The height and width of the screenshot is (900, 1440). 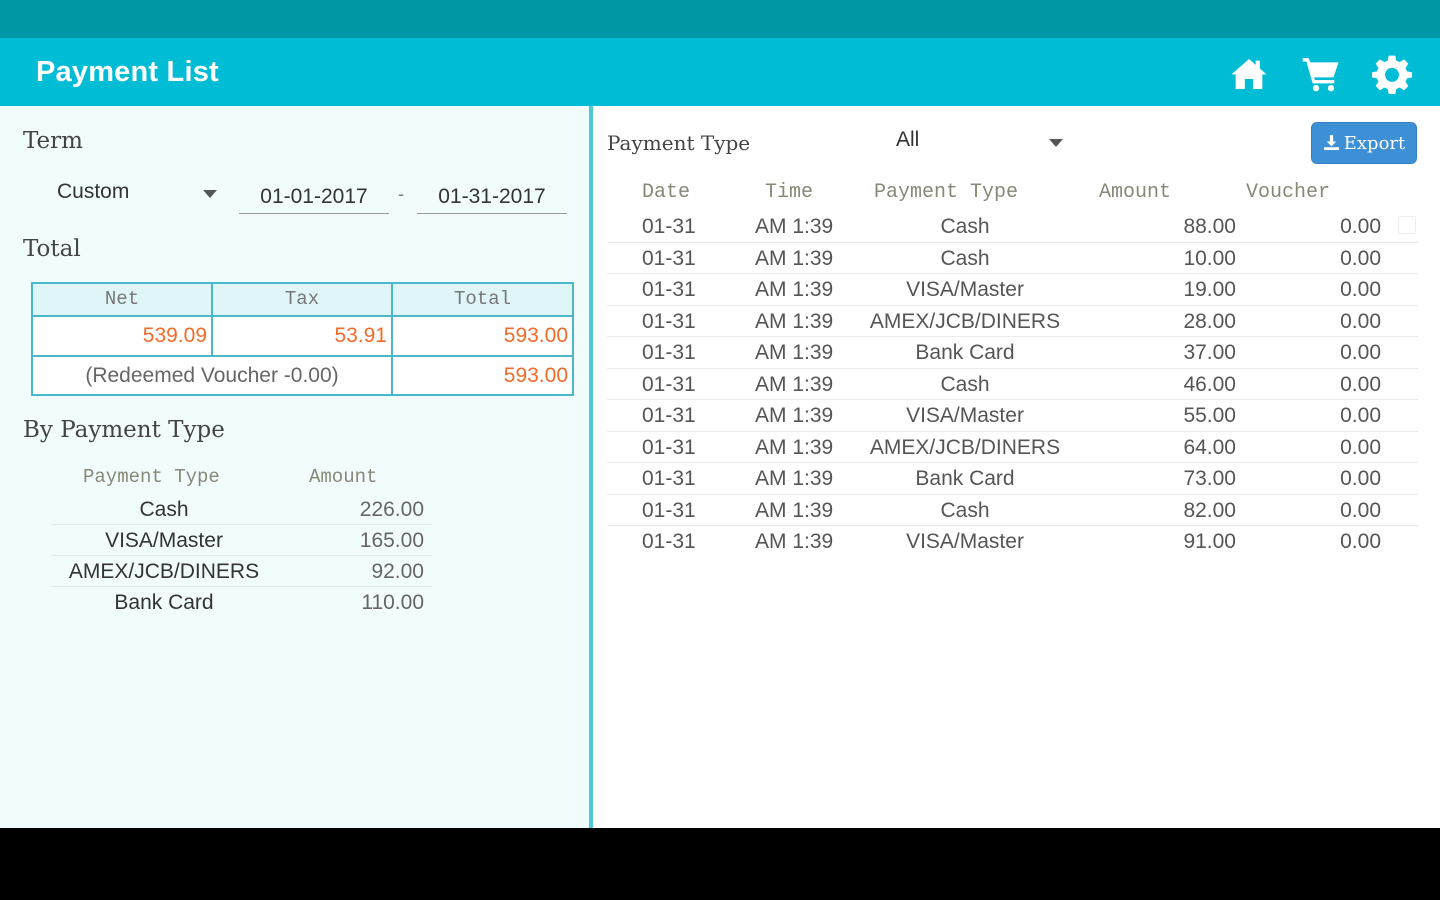 What do you see at coordinates (1288, 192) in the screenshot?
I see `column-header-voucher: Voucher` at bounding box center [1288, 192].